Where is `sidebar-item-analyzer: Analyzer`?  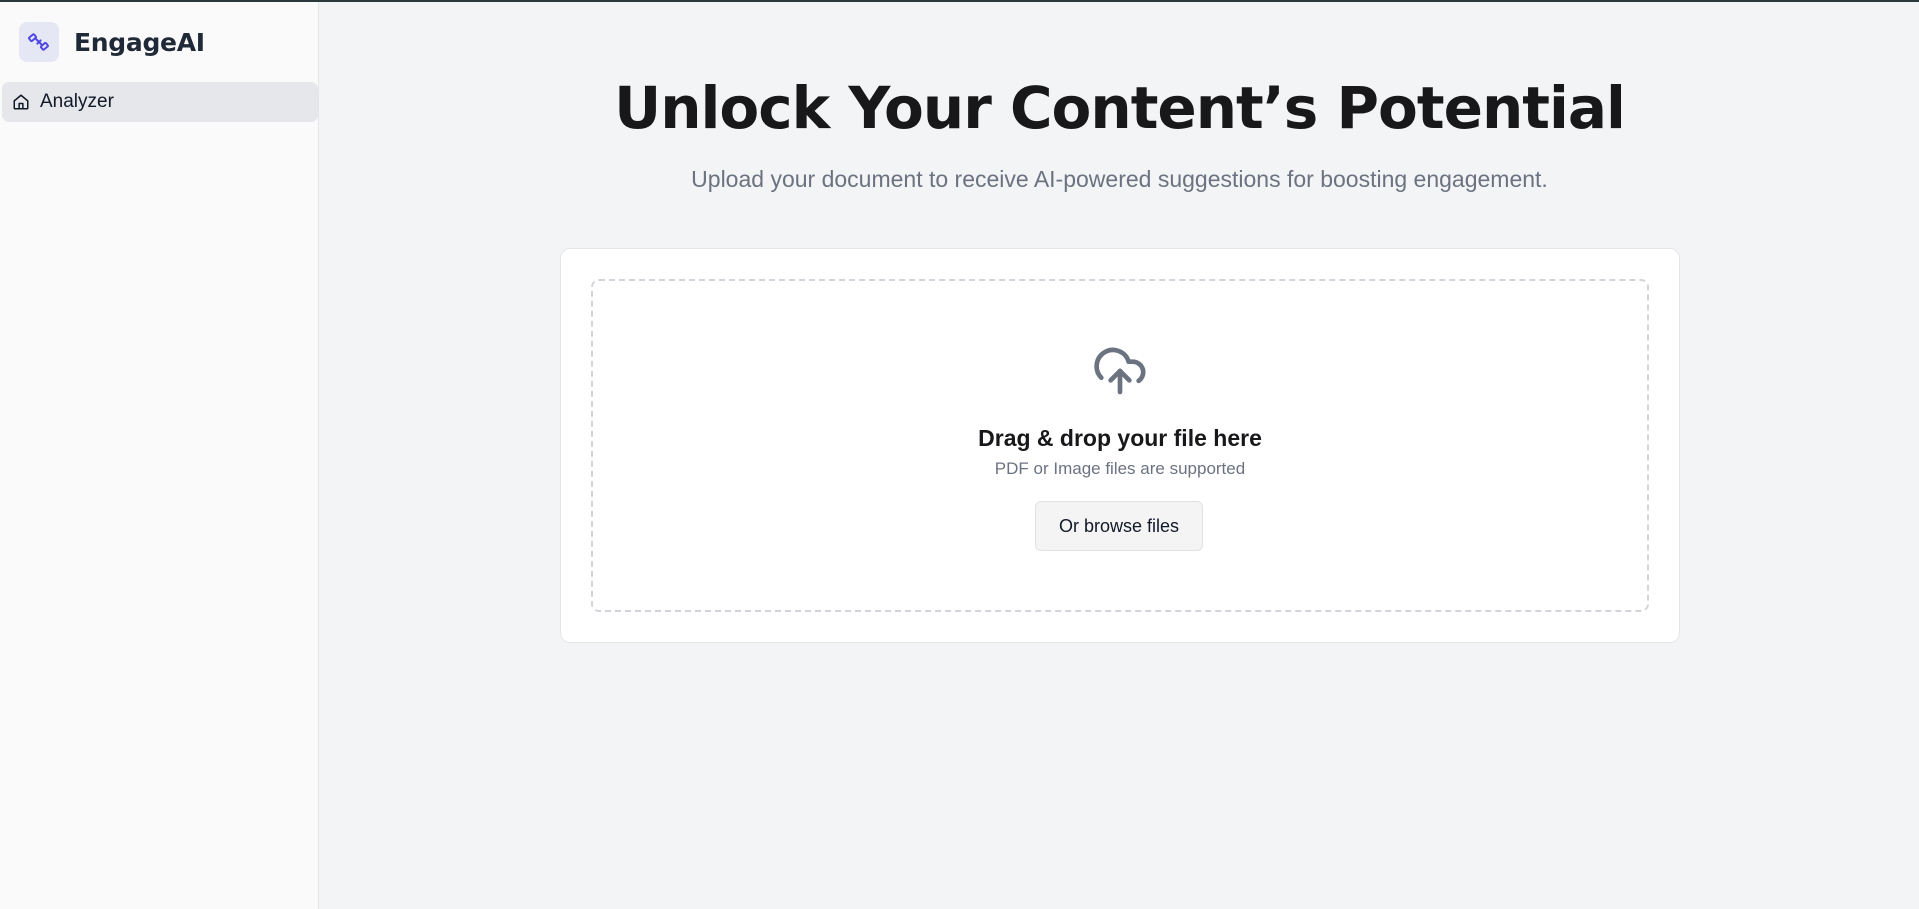
sidebar-item-analyzer: Analyzer is located at coordinates (160, 102).